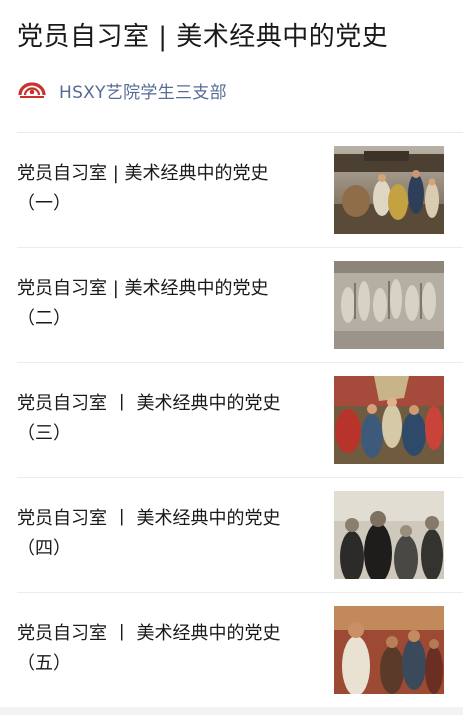 The width and height of the screenshot is (463, 715). I want to click on account-link: HSXY艺院学生三支部, so click(122, 90).